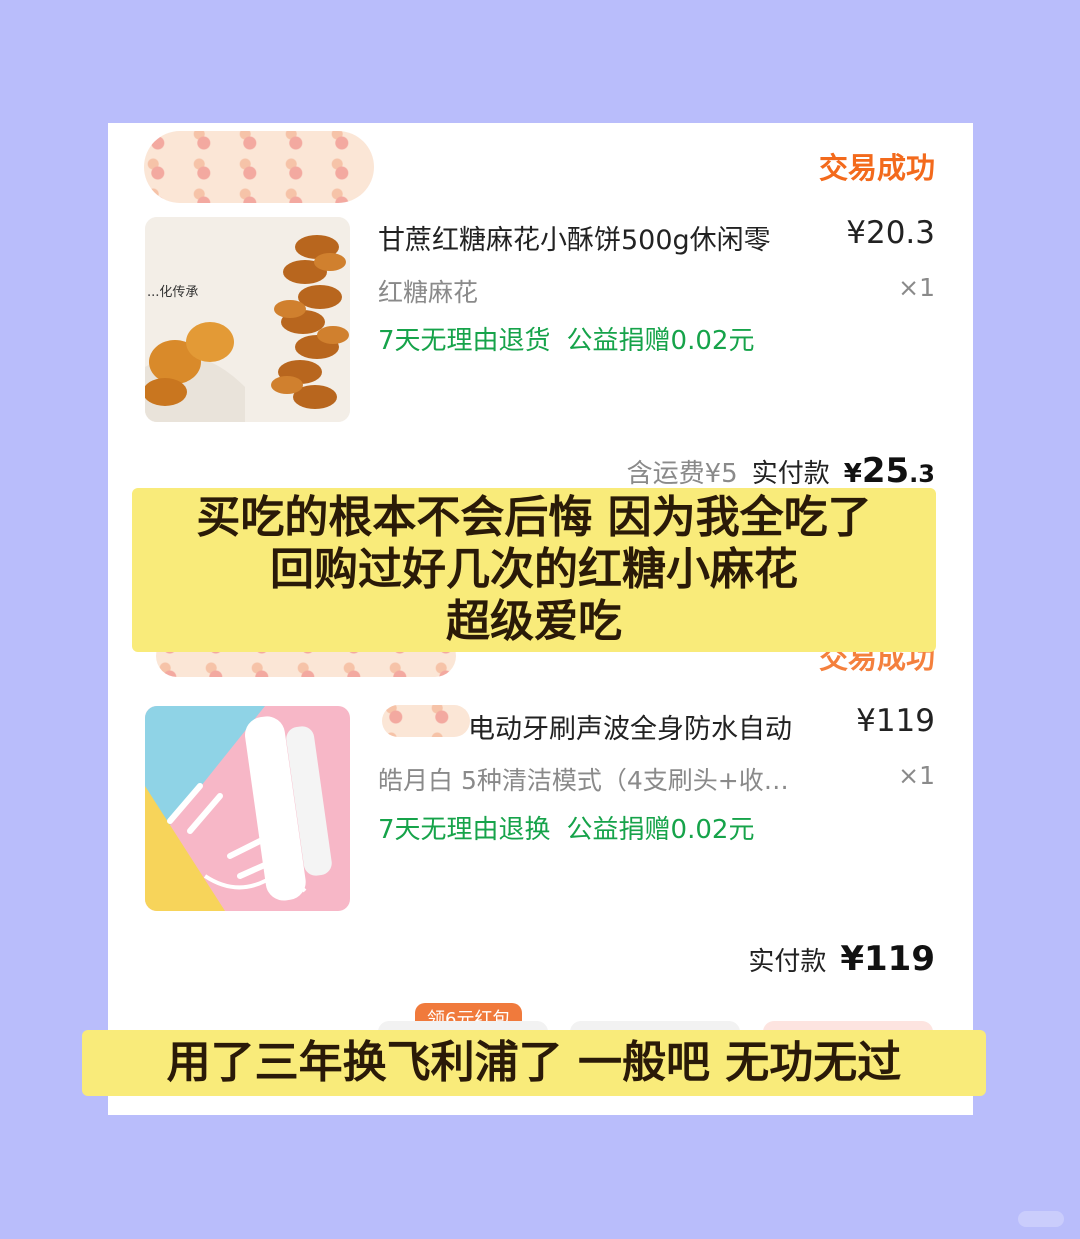  What do you see at coordinates (534, 621) in the screenshot?
I see `caption-line: 超级爱吃` at bounding box center [534, 621].